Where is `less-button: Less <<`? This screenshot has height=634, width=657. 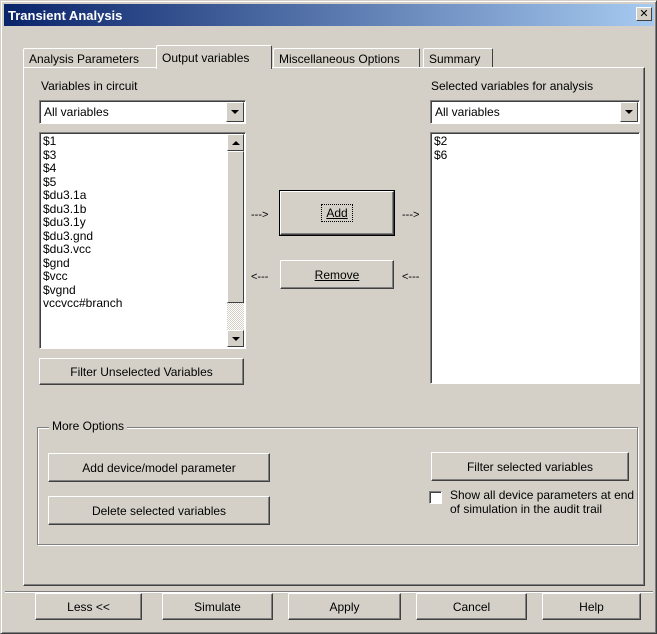 less-button: Less << is located at coordinates (88, 606).